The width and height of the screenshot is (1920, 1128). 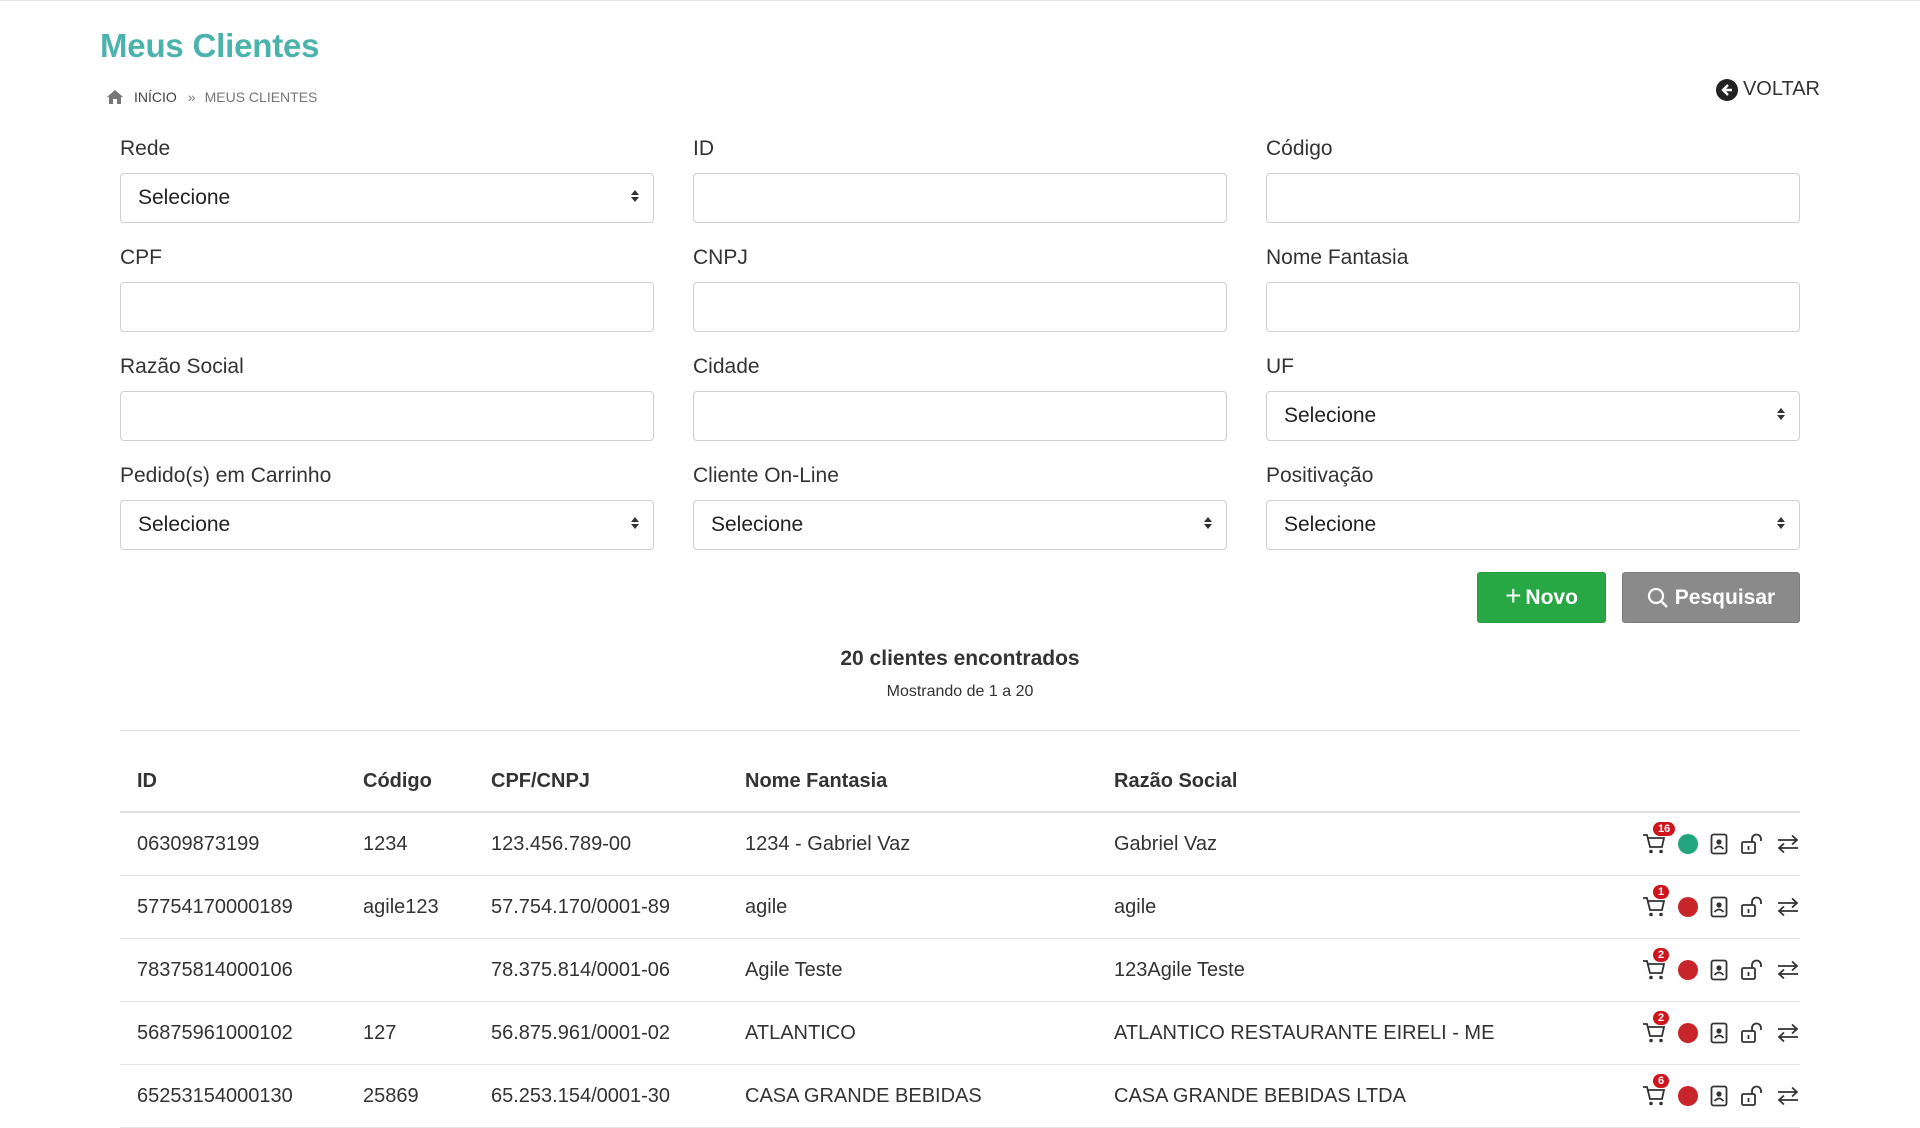 I want to click on cell-actions: 16, so click(x=1676, y=844).